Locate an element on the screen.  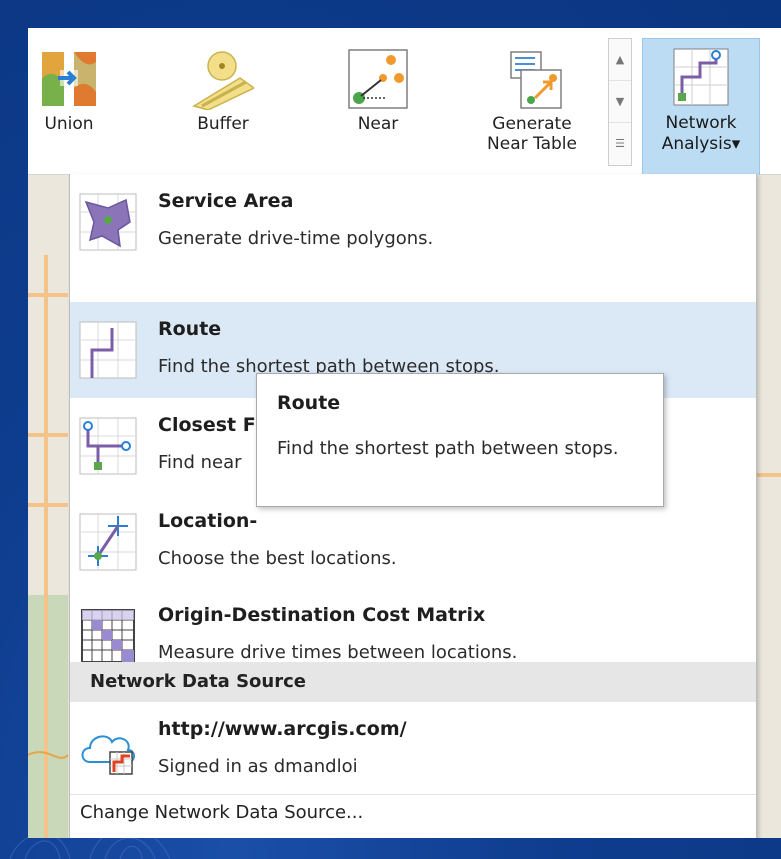
service-area-desc: Generate drive-time polygons. is located at coordinates (296, 238).